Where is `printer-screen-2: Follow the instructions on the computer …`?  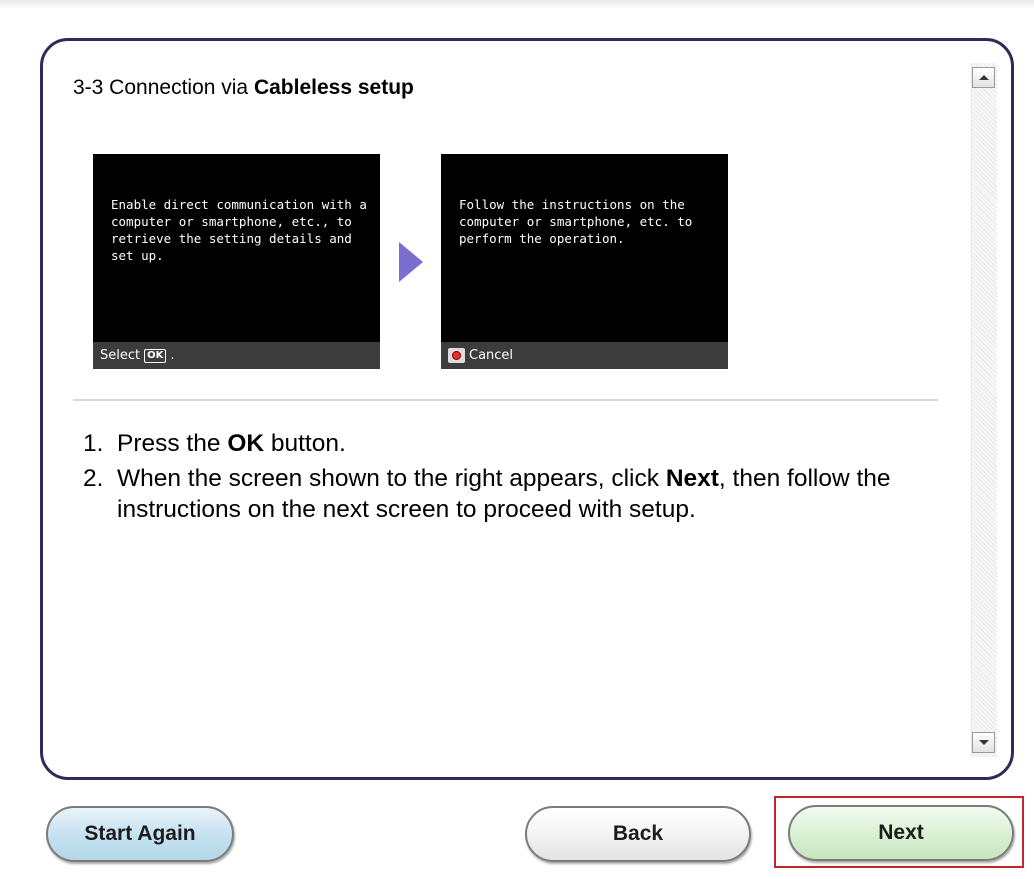 printer-screen-2: Follow the instructions on the computer … is located at coordinates (584, 261).